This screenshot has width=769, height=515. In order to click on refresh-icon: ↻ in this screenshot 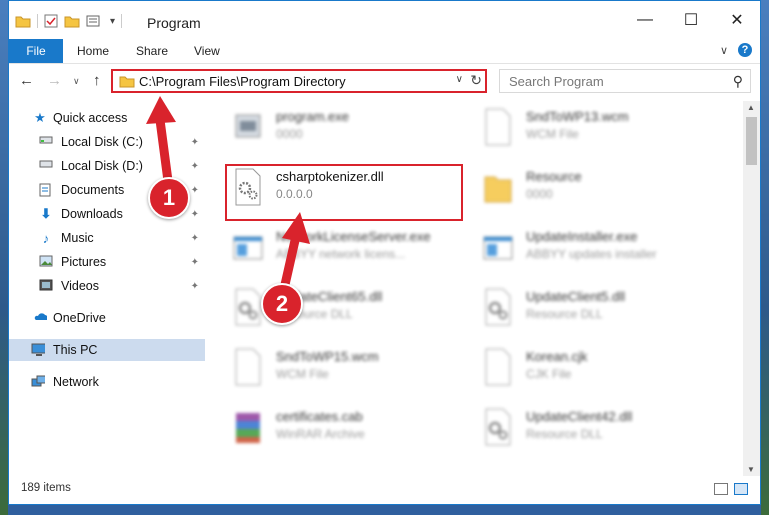, I will do `click(476, 80)`.